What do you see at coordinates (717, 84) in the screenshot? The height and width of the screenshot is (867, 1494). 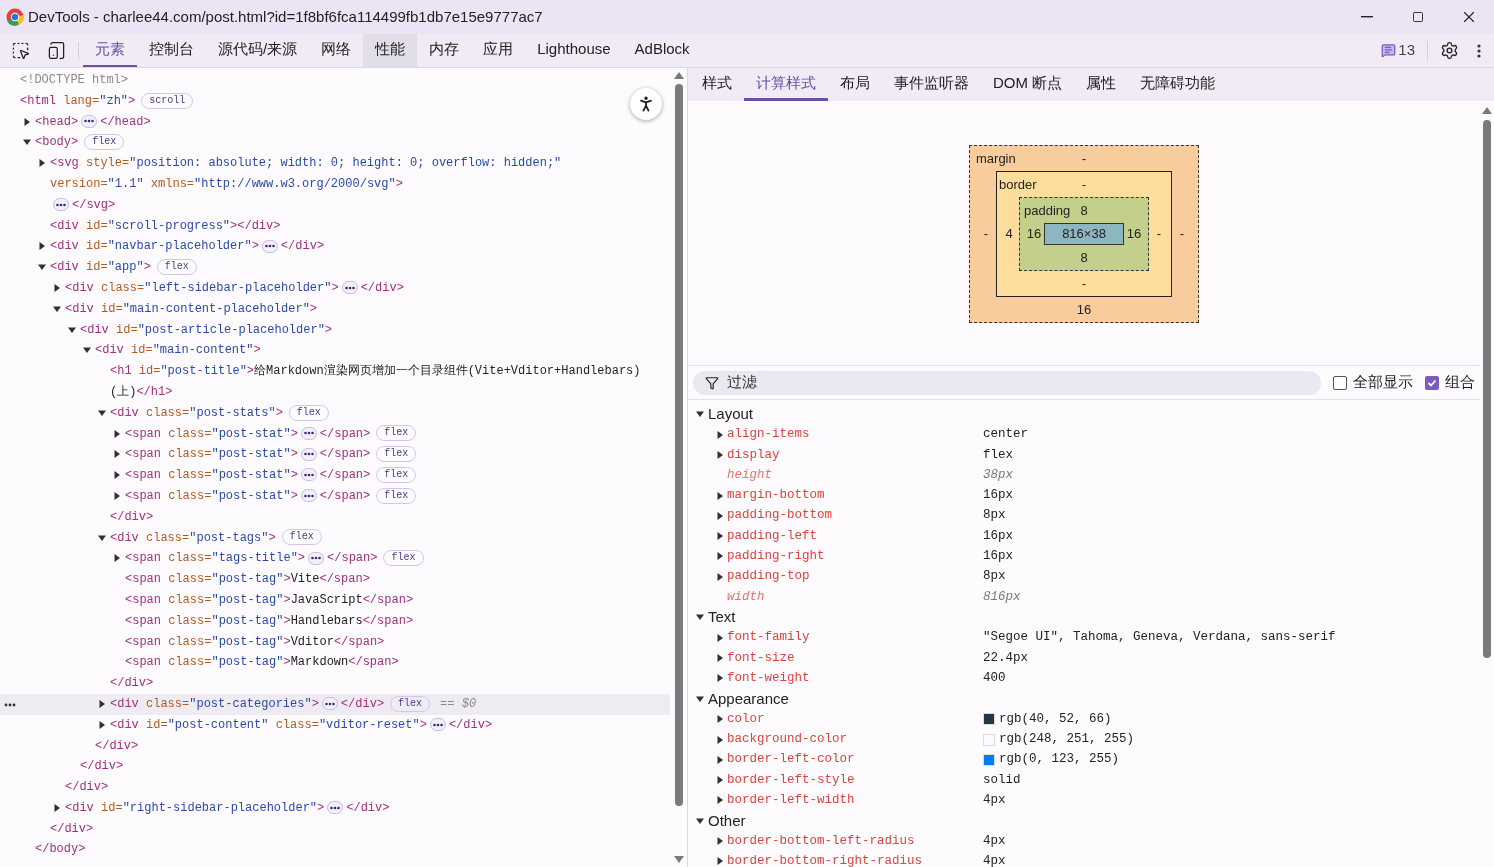 I see `sidebar-tab: 样式` at bounding box center [717, 84].